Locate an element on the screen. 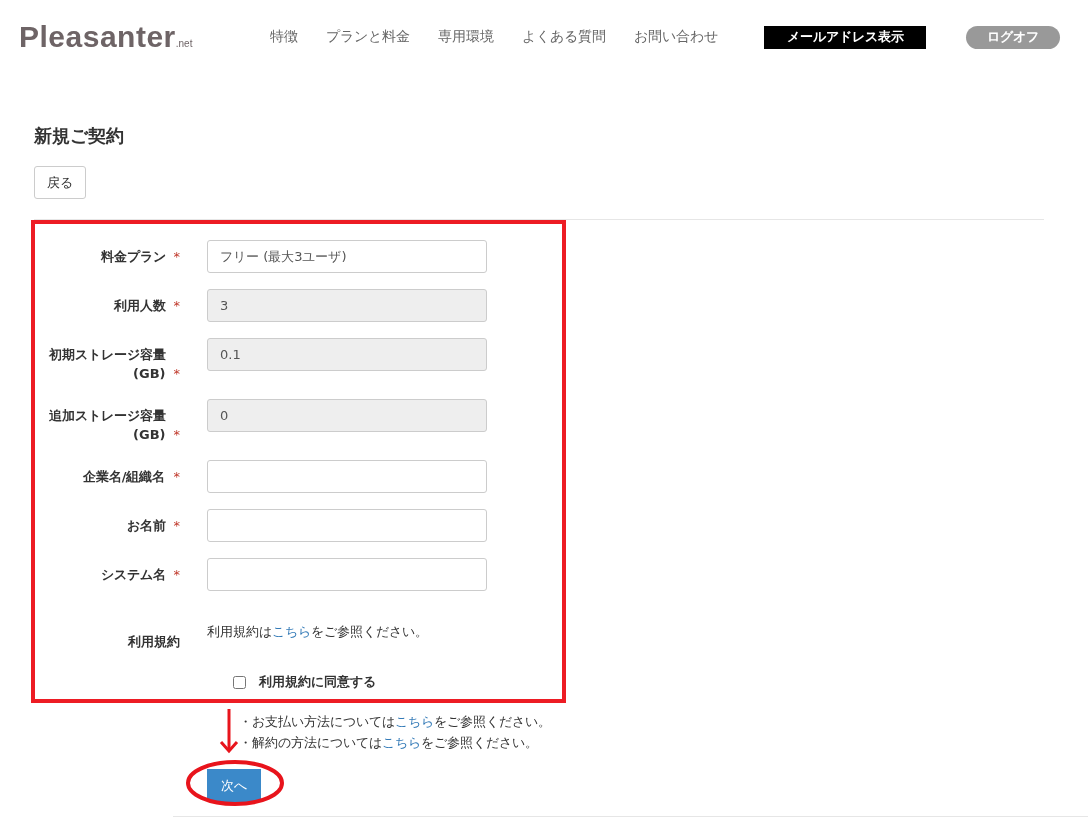 The image size is (1088, 828). nav-link: プランと料金 is located at coordinates (368, 37).